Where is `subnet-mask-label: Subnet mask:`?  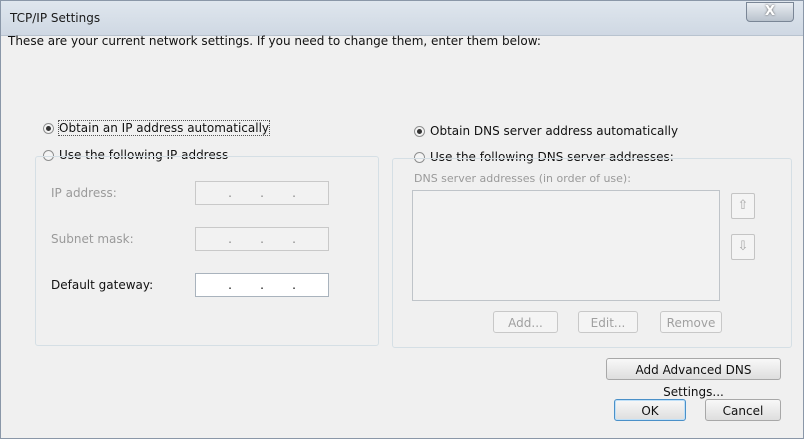 subnet-mask-label: Subnet mask: is located at coordinates (92, 239).